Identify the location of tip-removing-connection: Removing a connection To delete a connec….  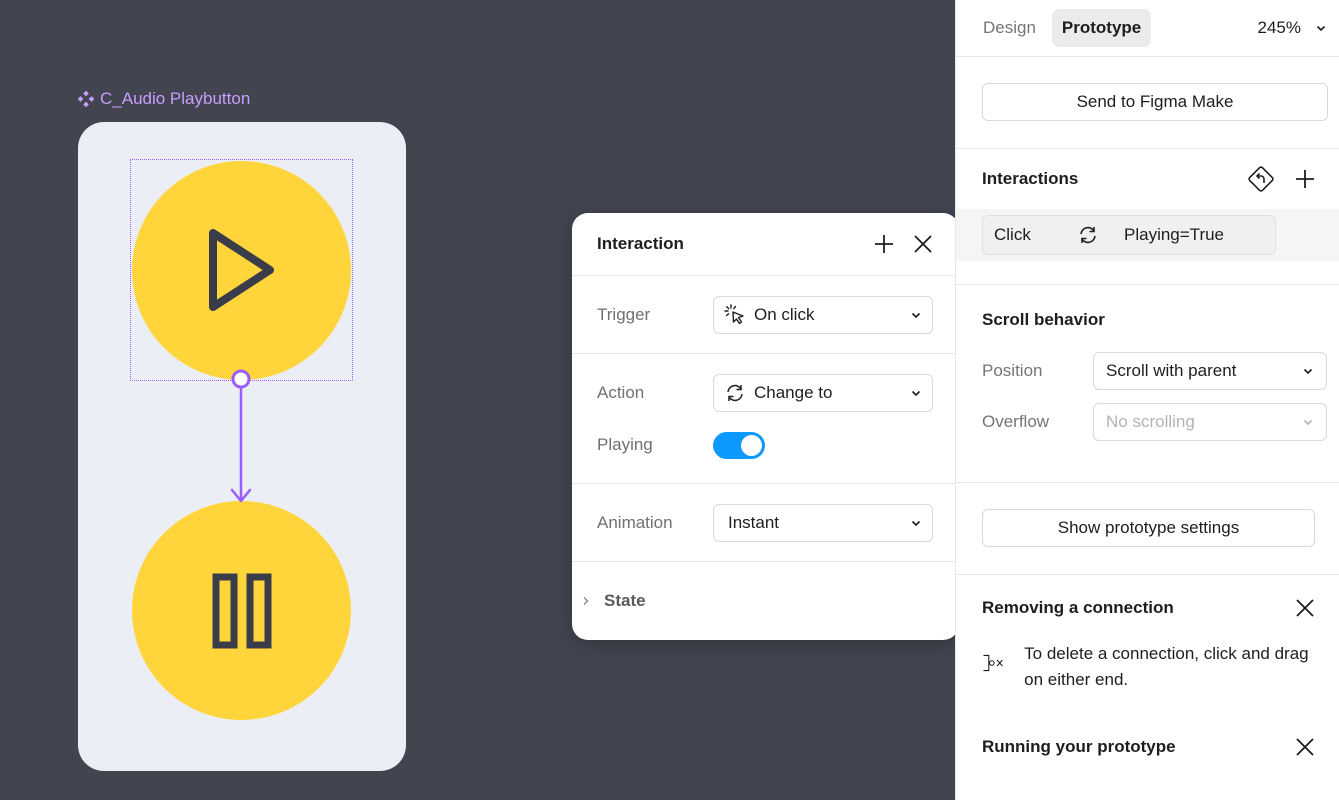
(1147, 651).